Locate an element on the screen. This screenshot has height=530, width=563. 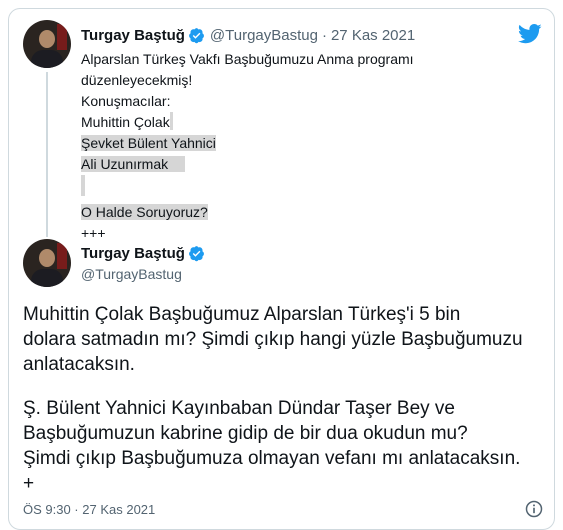
info-icon is located at coordinates (534, 509).